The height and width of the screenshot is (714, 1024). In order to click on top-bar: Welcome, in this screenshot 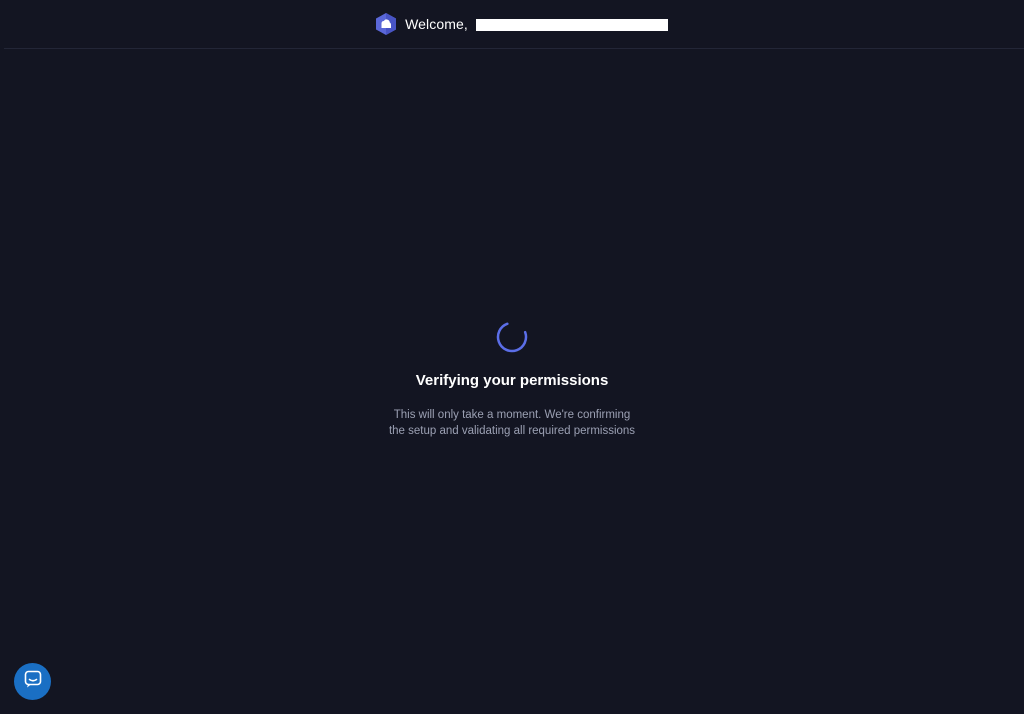, I will do `click(514, 24)`.